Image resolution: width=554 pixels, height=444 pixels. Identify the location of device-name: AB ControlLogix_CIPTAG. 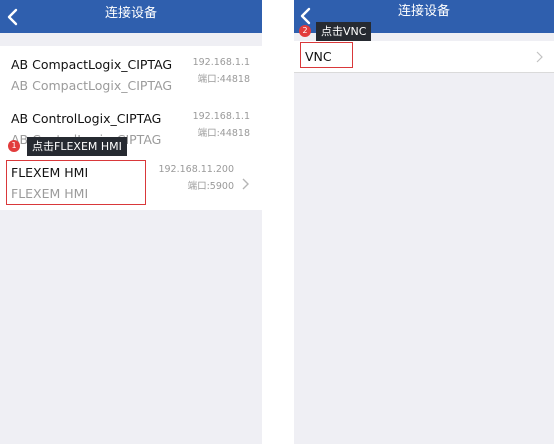
(86, 118).